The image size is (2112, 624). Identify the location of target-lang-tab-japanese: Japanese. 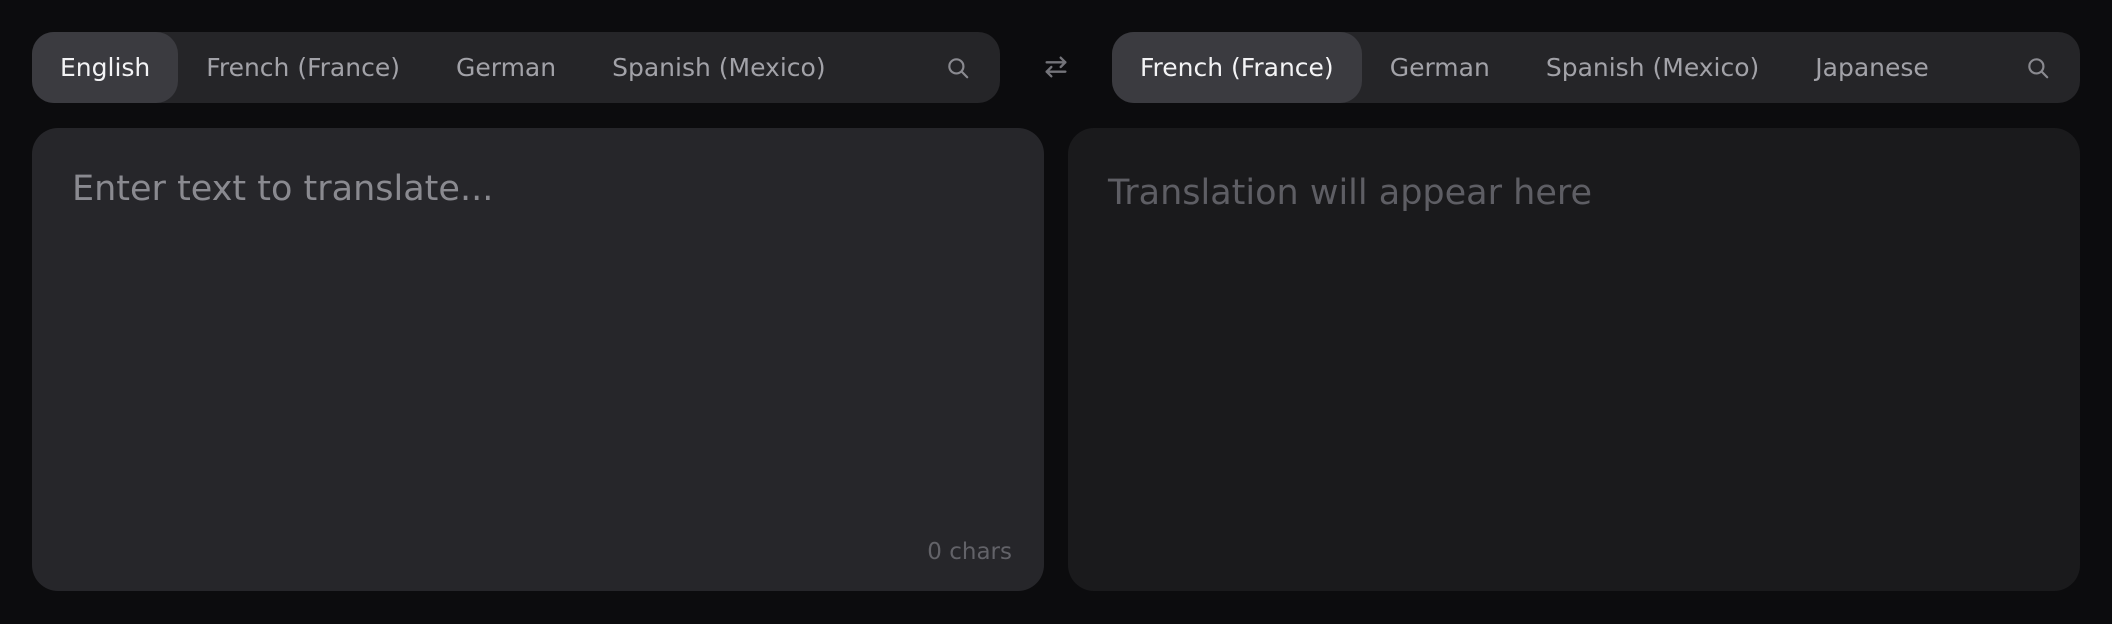
(1872, 67).